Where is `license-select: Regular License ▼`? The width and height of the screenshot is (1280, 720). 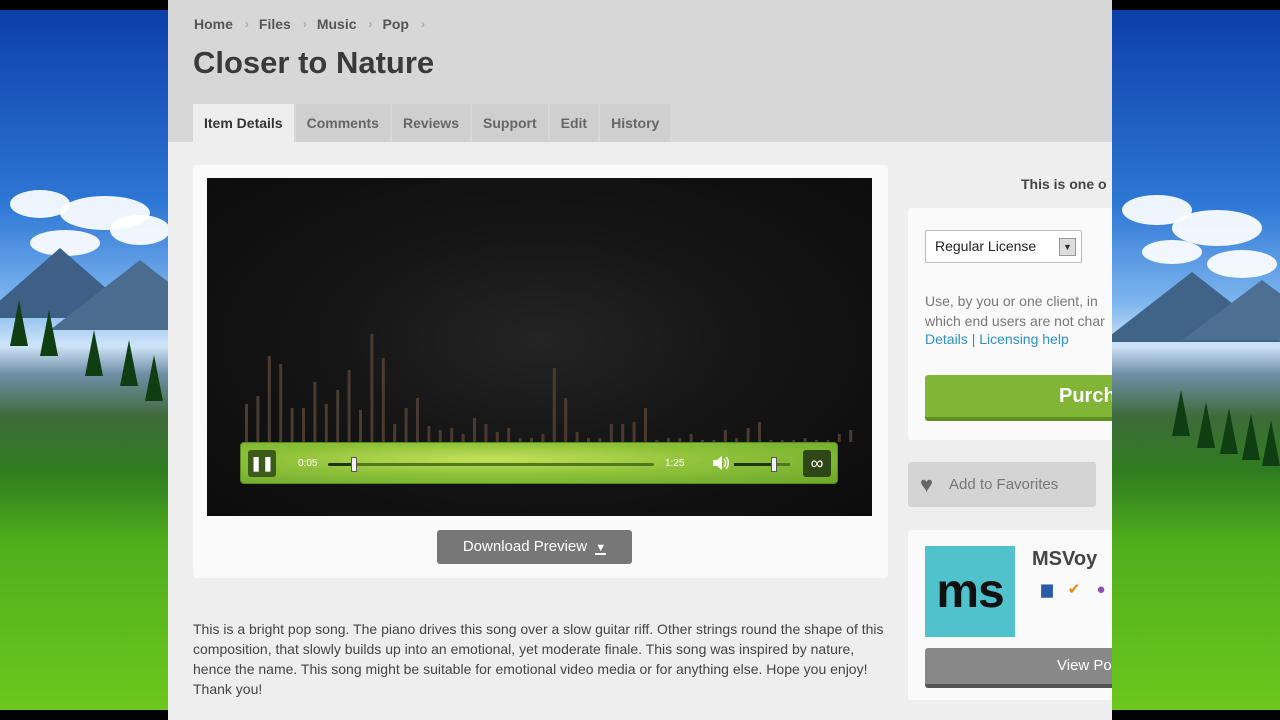 license-select: Regular License ▼ is located at coordinates (1003, 246).